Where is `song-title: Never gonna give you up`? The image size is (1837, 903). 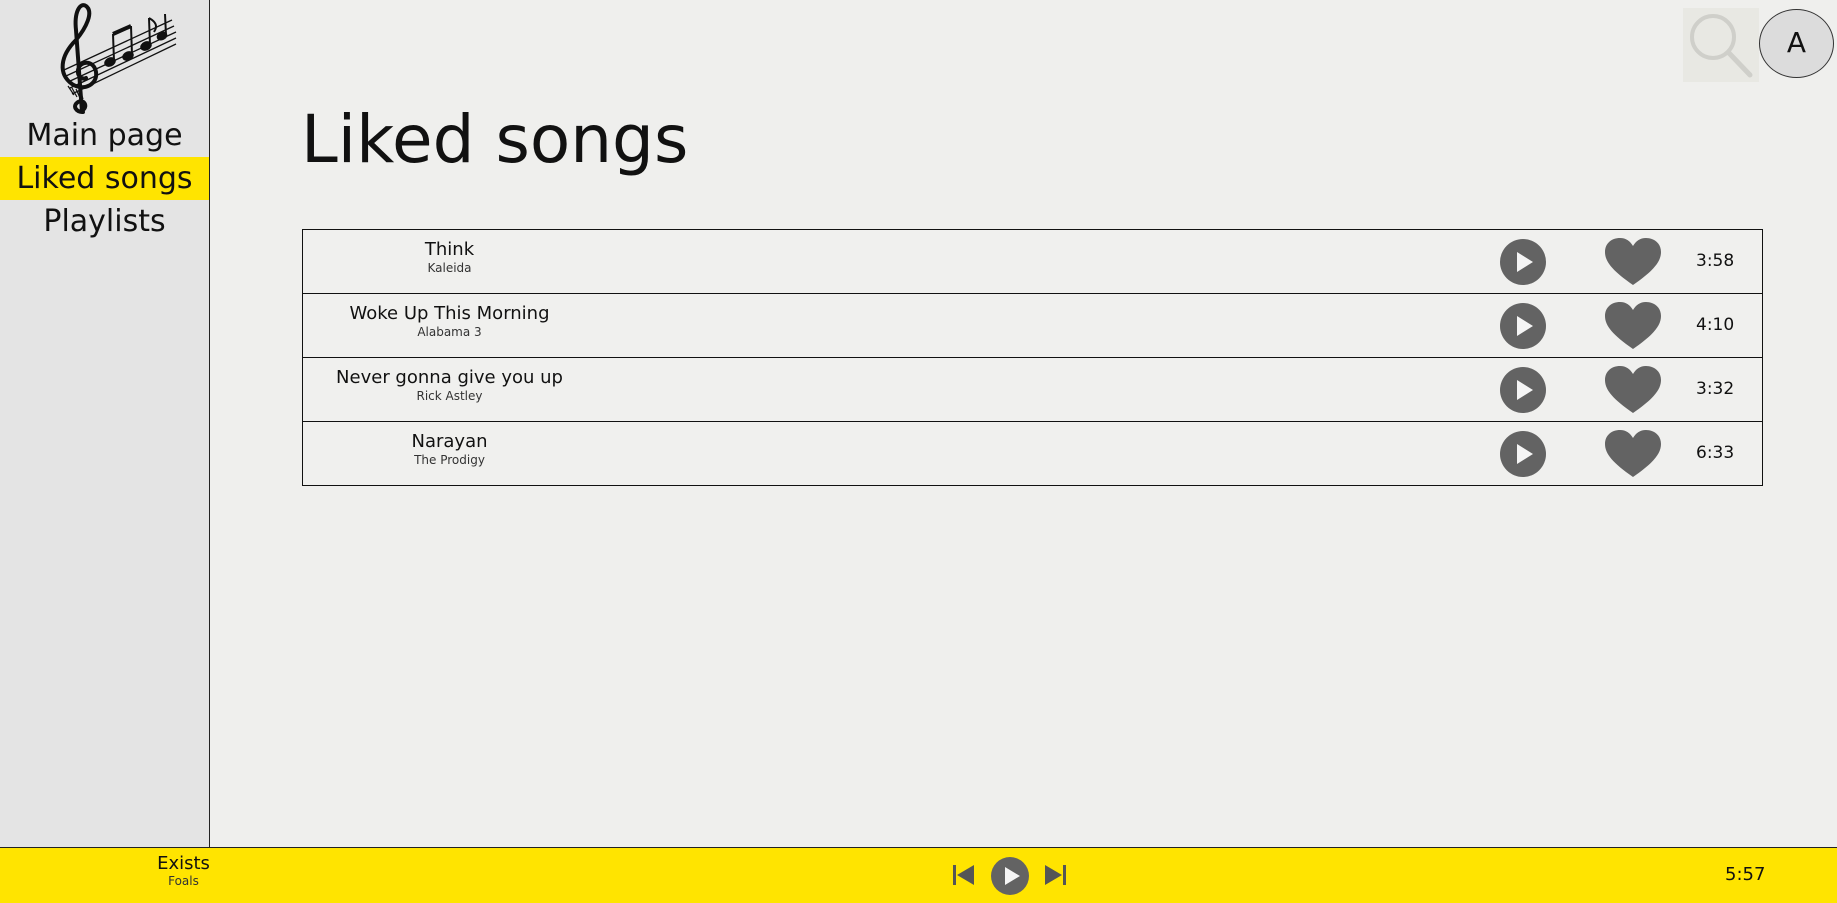 song-title: Never gonna give you up is located at coordinates (449, 377).